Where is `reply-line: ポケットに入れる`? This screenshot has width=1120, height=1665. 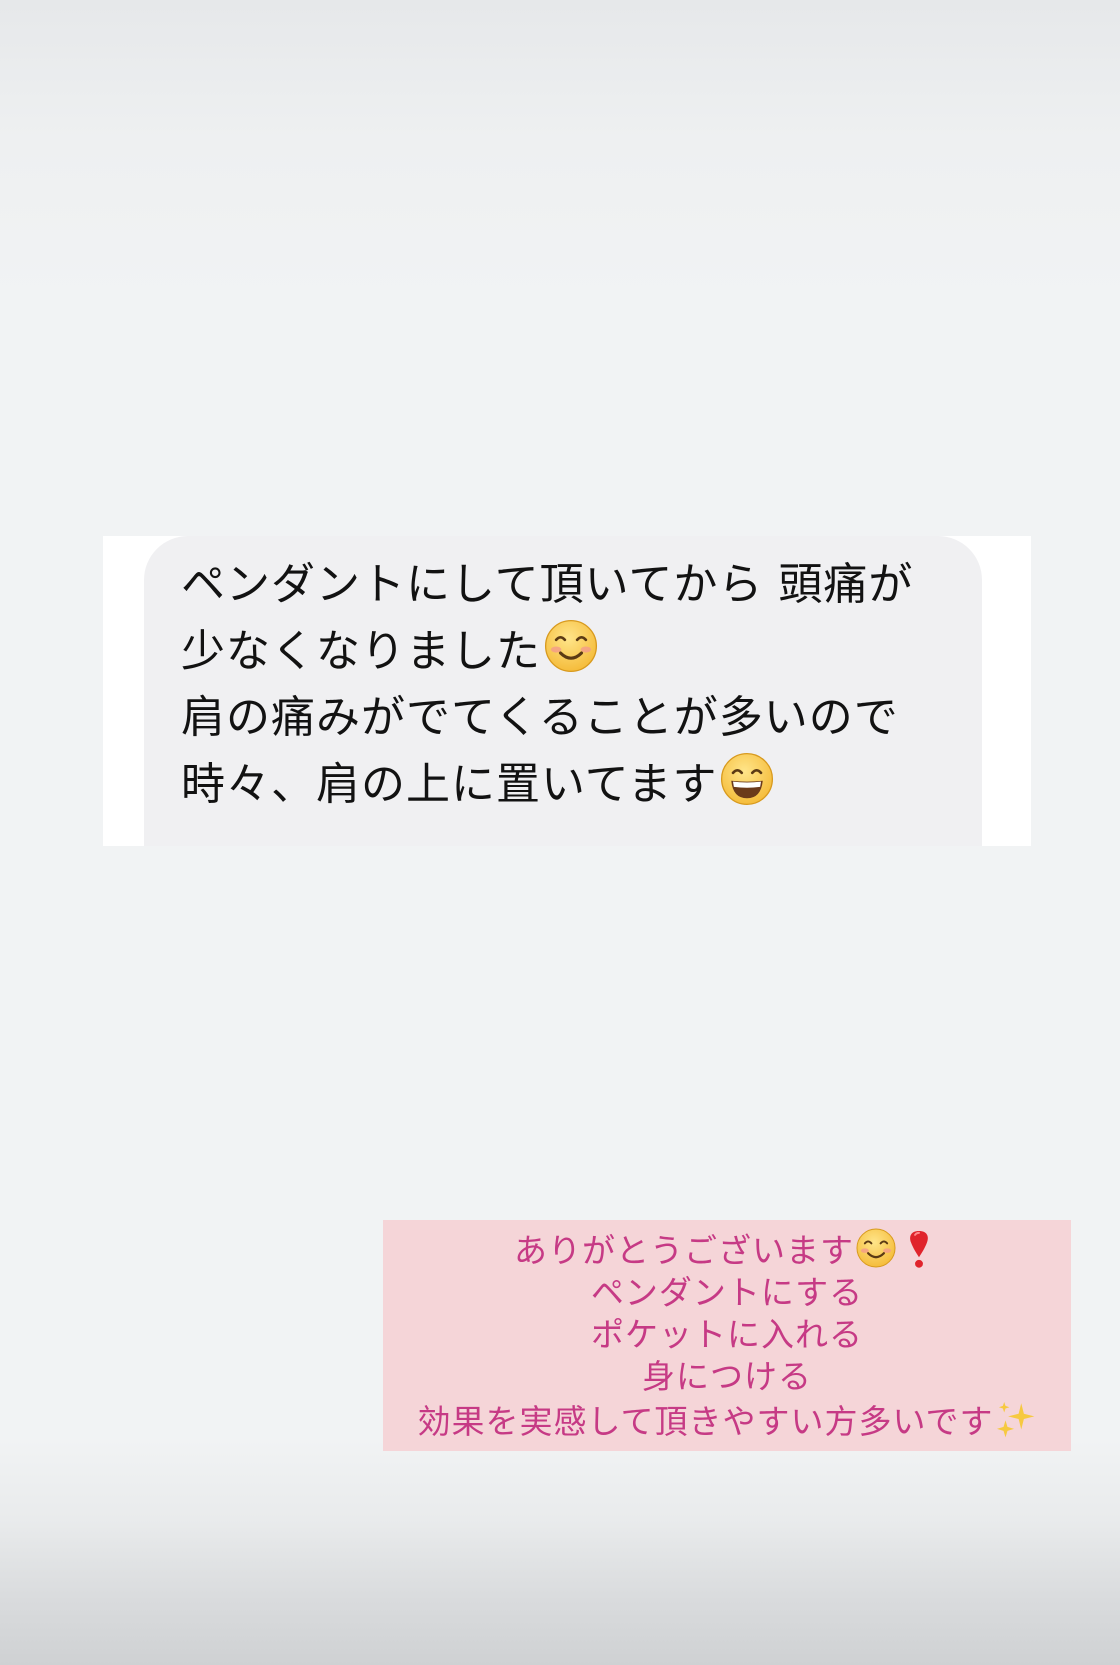
reply-line: ポケットに入れる is located at coordinates (727, 1335).